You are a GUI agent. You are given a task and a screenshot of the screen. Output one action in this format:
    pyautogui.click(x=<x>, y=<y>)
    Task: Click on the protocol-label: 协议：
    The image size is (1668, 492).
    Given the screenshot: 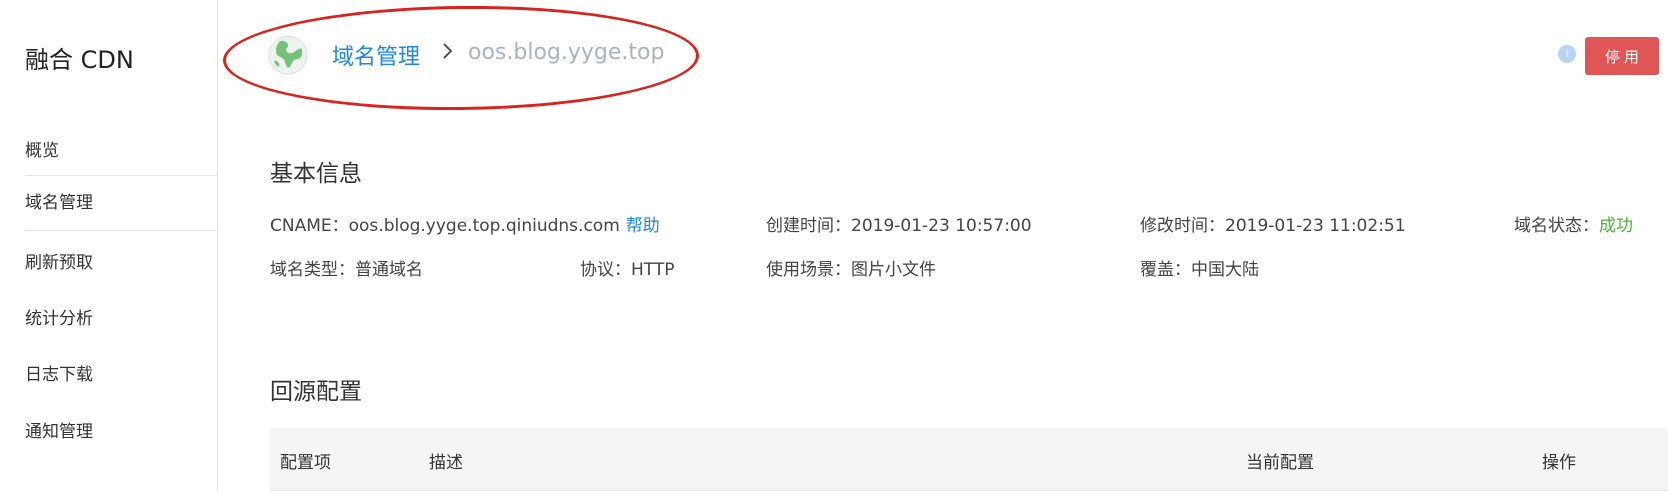 What is the action you would take?
    pyautogui.click(x=605, y=270)
    